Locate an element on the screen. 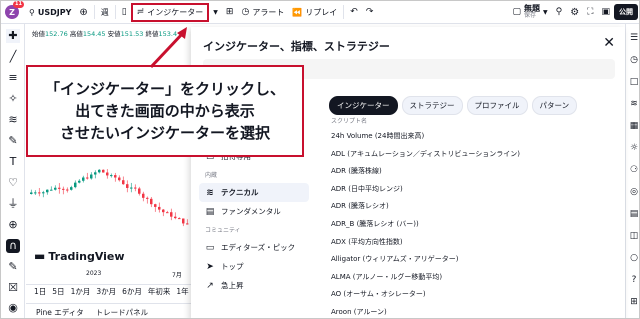 This screenshot has height=319, width=640. script-item: 24h Volume (24時間出来高) is located at coordinates (476, 137).